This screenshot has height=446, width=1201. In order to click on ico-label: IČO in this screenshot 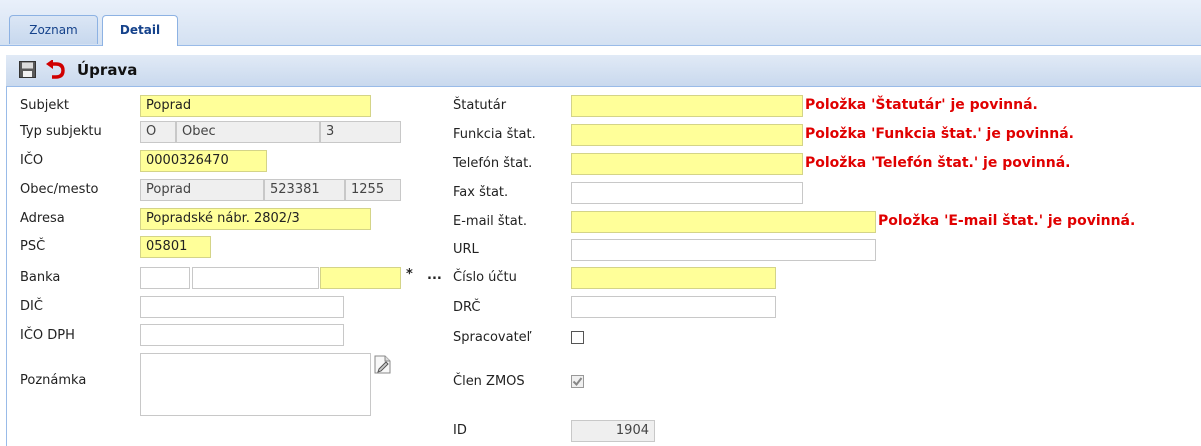, I will do `click(32, 160)`.